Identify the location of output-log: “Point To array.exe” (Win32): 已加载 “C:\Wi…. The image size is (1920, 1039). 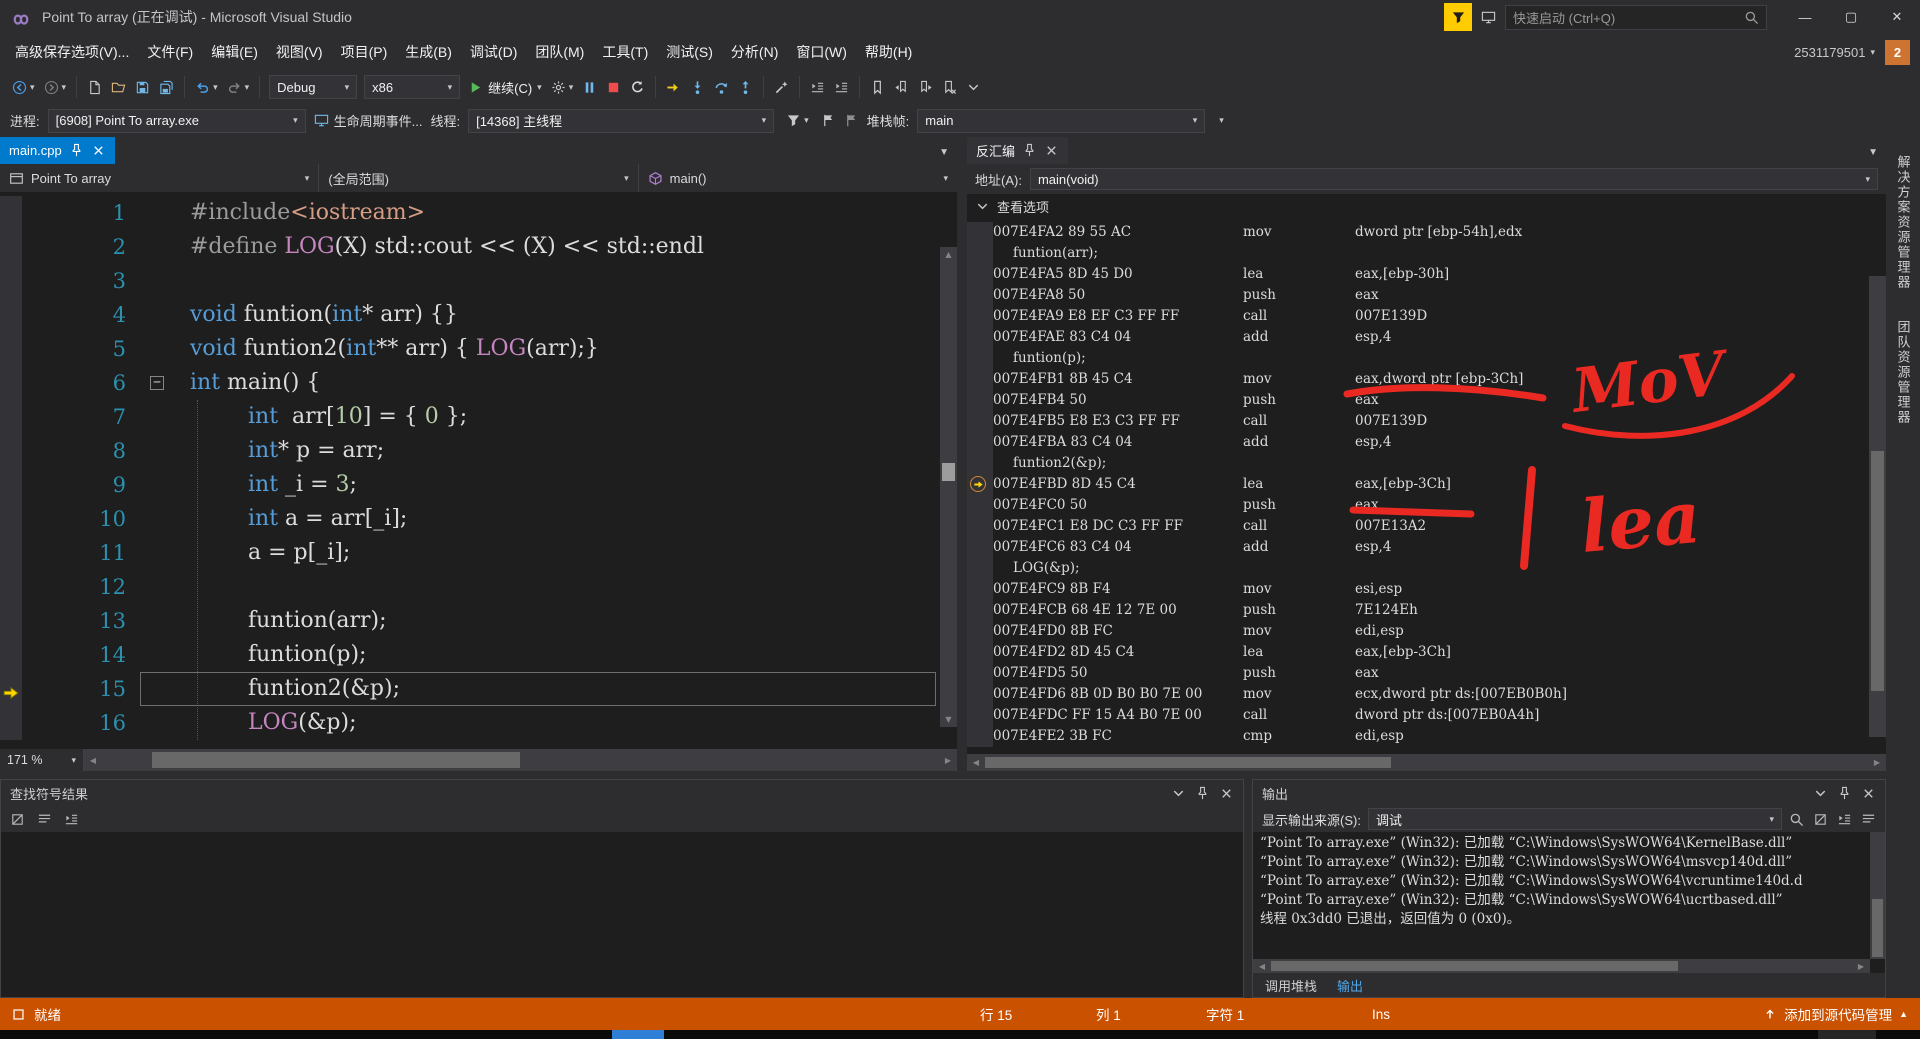
(1569, 902).